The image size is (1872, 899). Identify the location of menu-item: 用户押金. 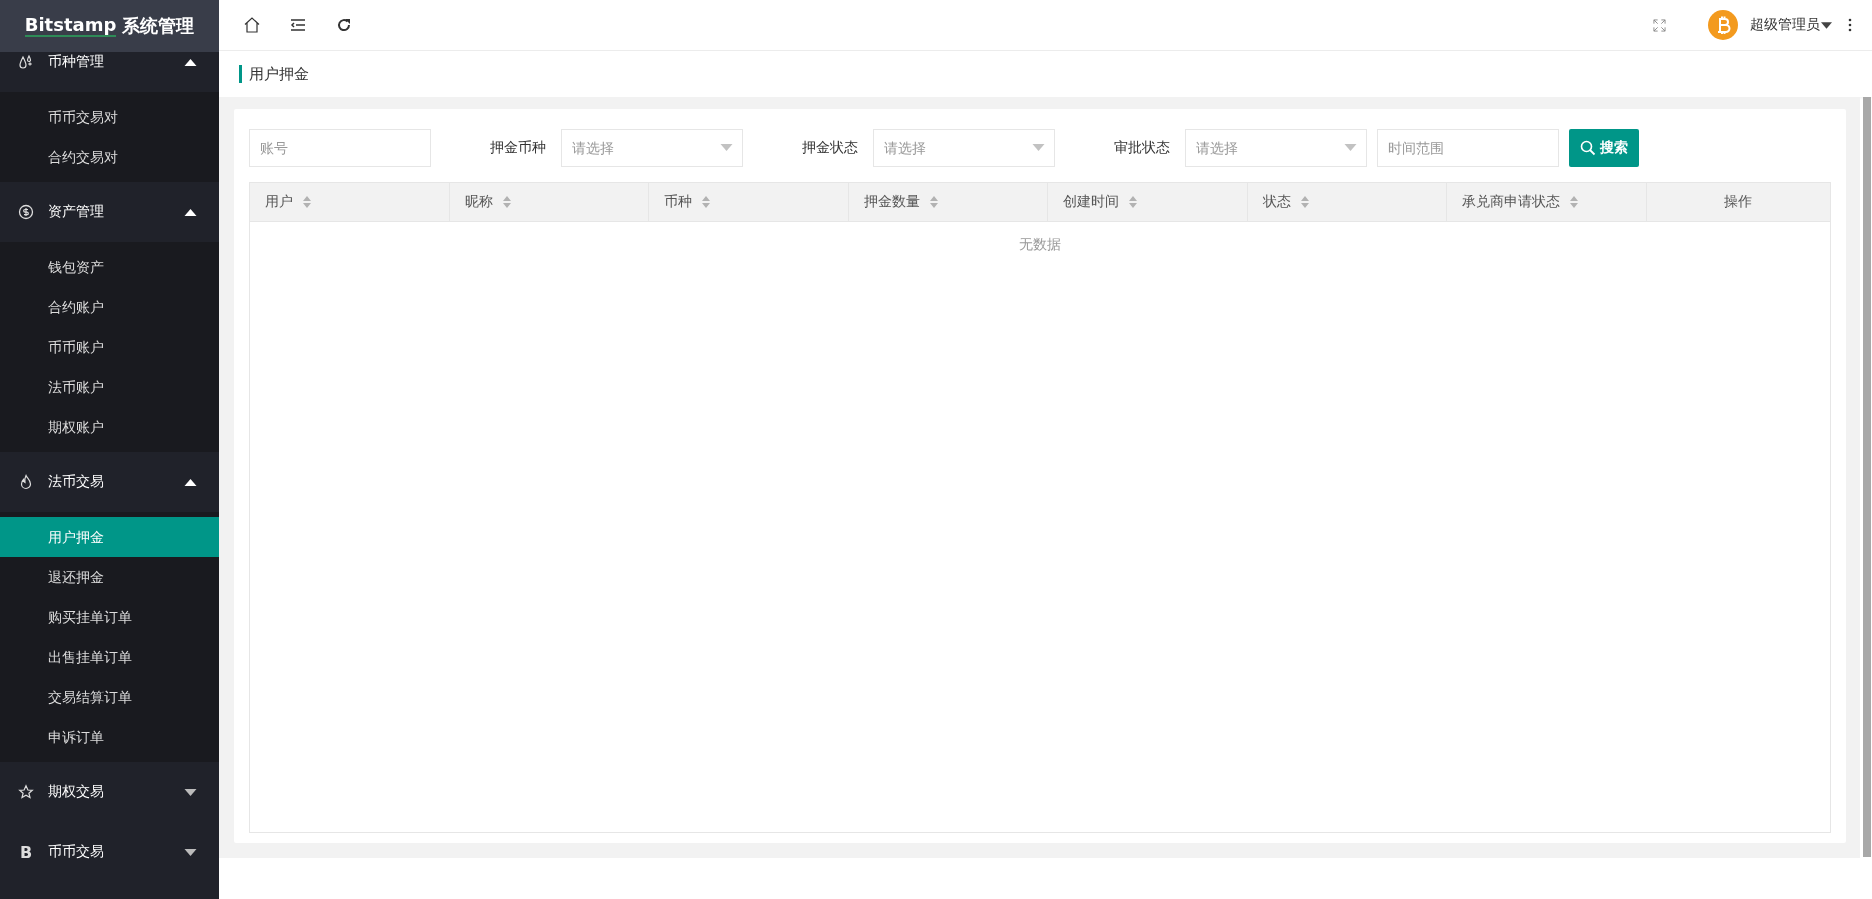
(109, 537).